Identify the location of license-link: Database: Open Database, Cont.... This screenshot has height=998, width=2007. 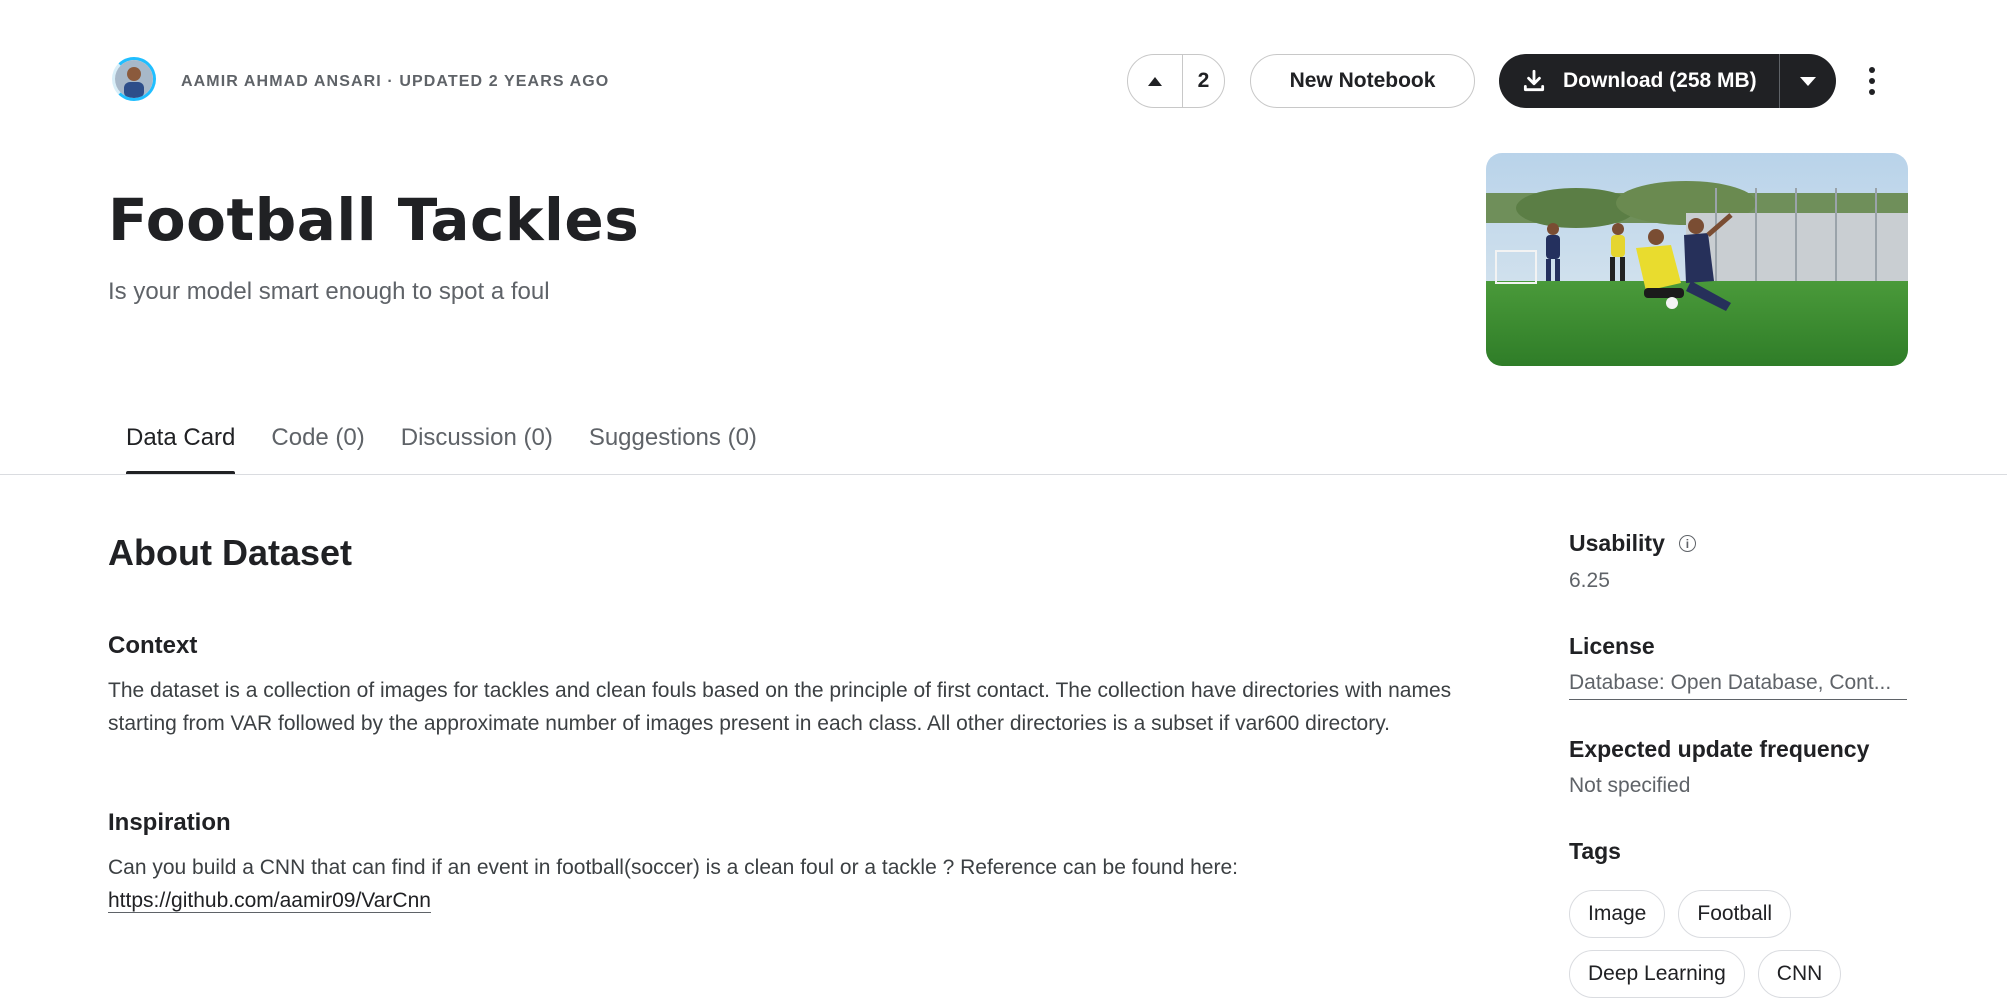
(1738, 685).